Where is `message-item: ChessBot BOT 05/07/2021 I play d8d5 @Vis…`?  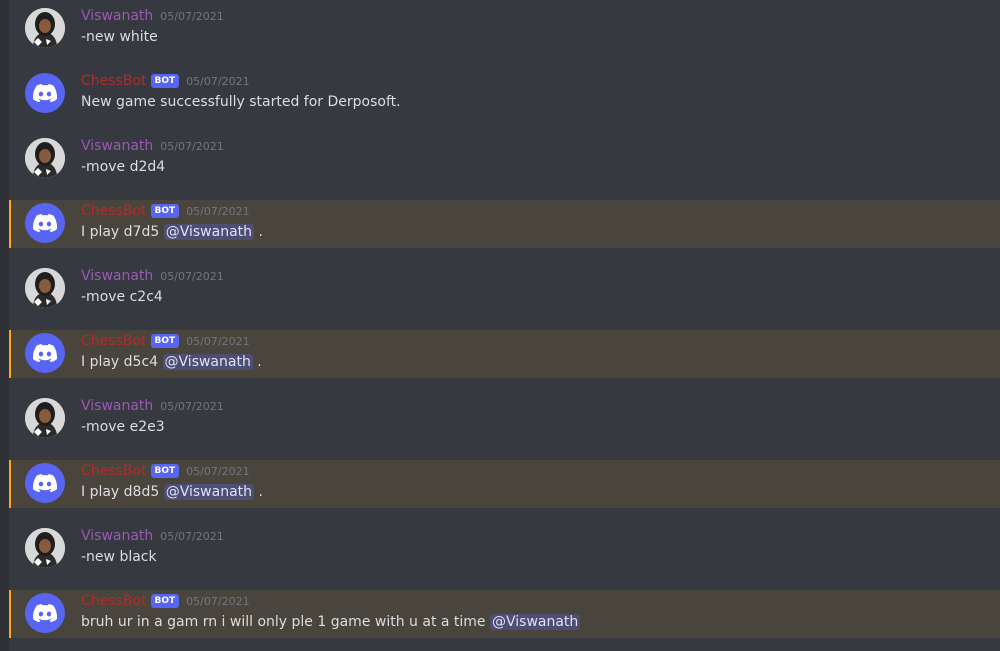 message-item: ChessBot BOT 05/07/2021 I play d8d5 @Vis… is located at coordinates (504, 484).